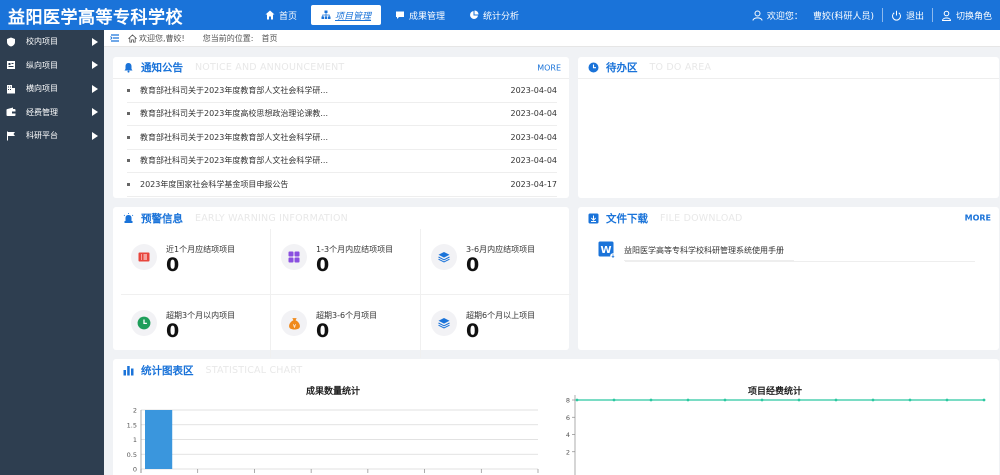 Image resolution: width=1000 pixels, height=475 pixels. Describe the element at coordinates (978, 218) in the screenshot. I see `download-more-link: MORE` at that location.